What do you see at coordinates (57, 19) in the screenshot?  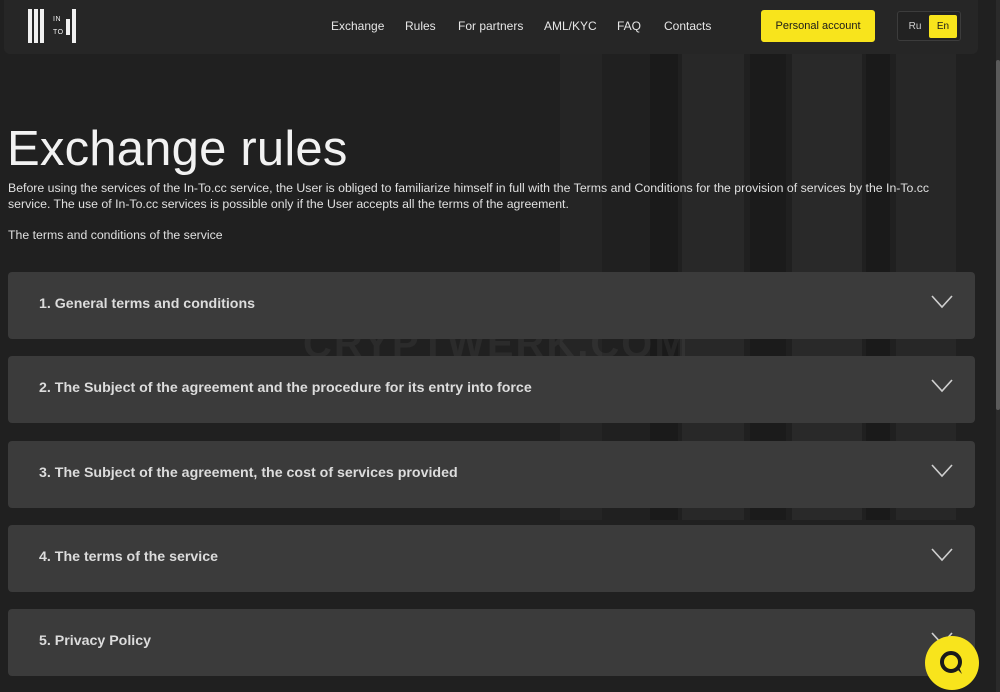 I see `logo-text-in: IN` at bounding box center [57, 19].